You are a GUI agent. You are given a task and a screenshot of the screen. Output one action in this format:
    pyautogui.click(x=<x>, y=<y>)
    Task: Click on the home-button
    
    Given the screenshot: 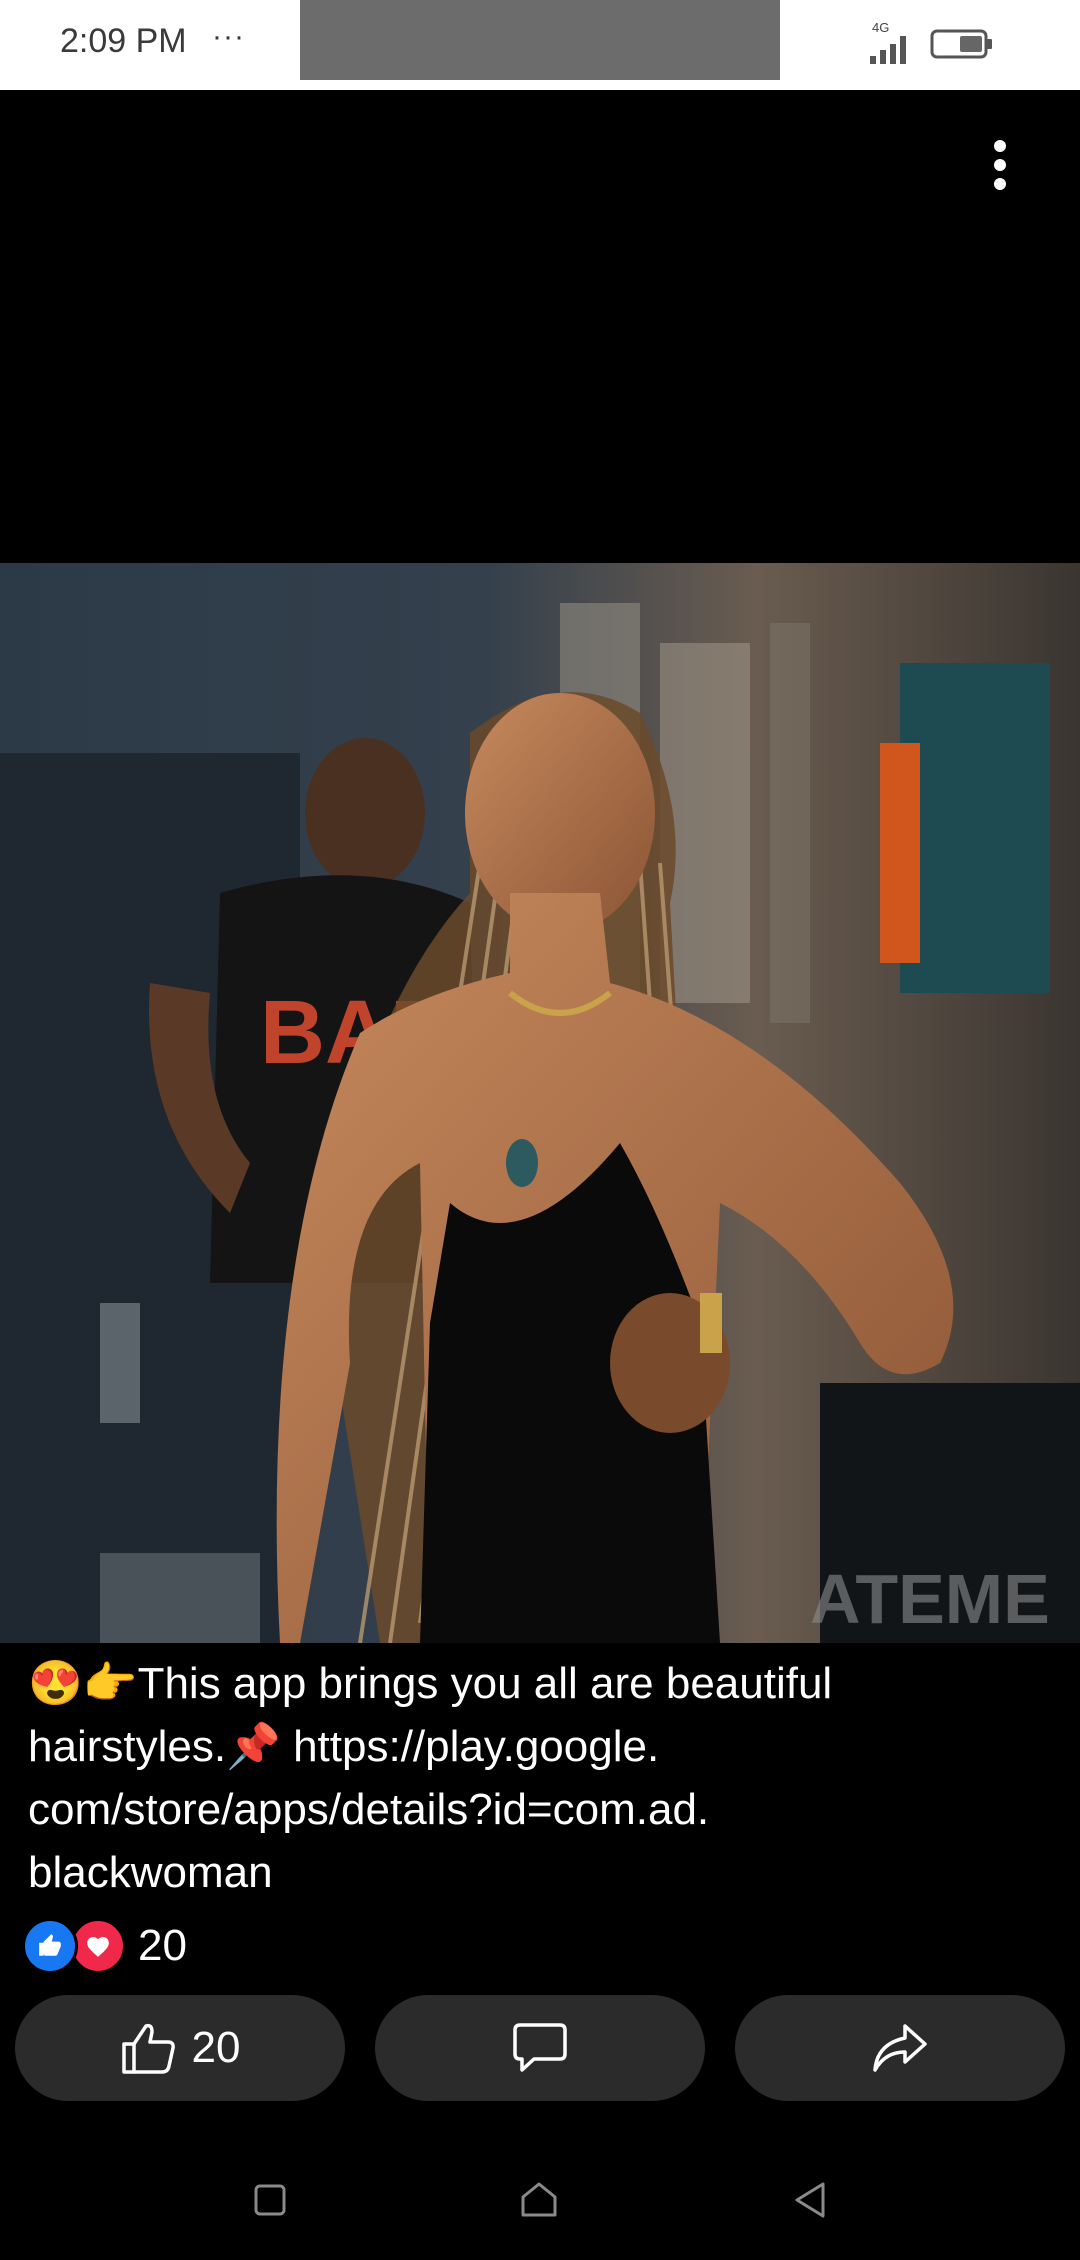 What is the action you would take?
    pyautogui.click(x=539, y=2200)
    